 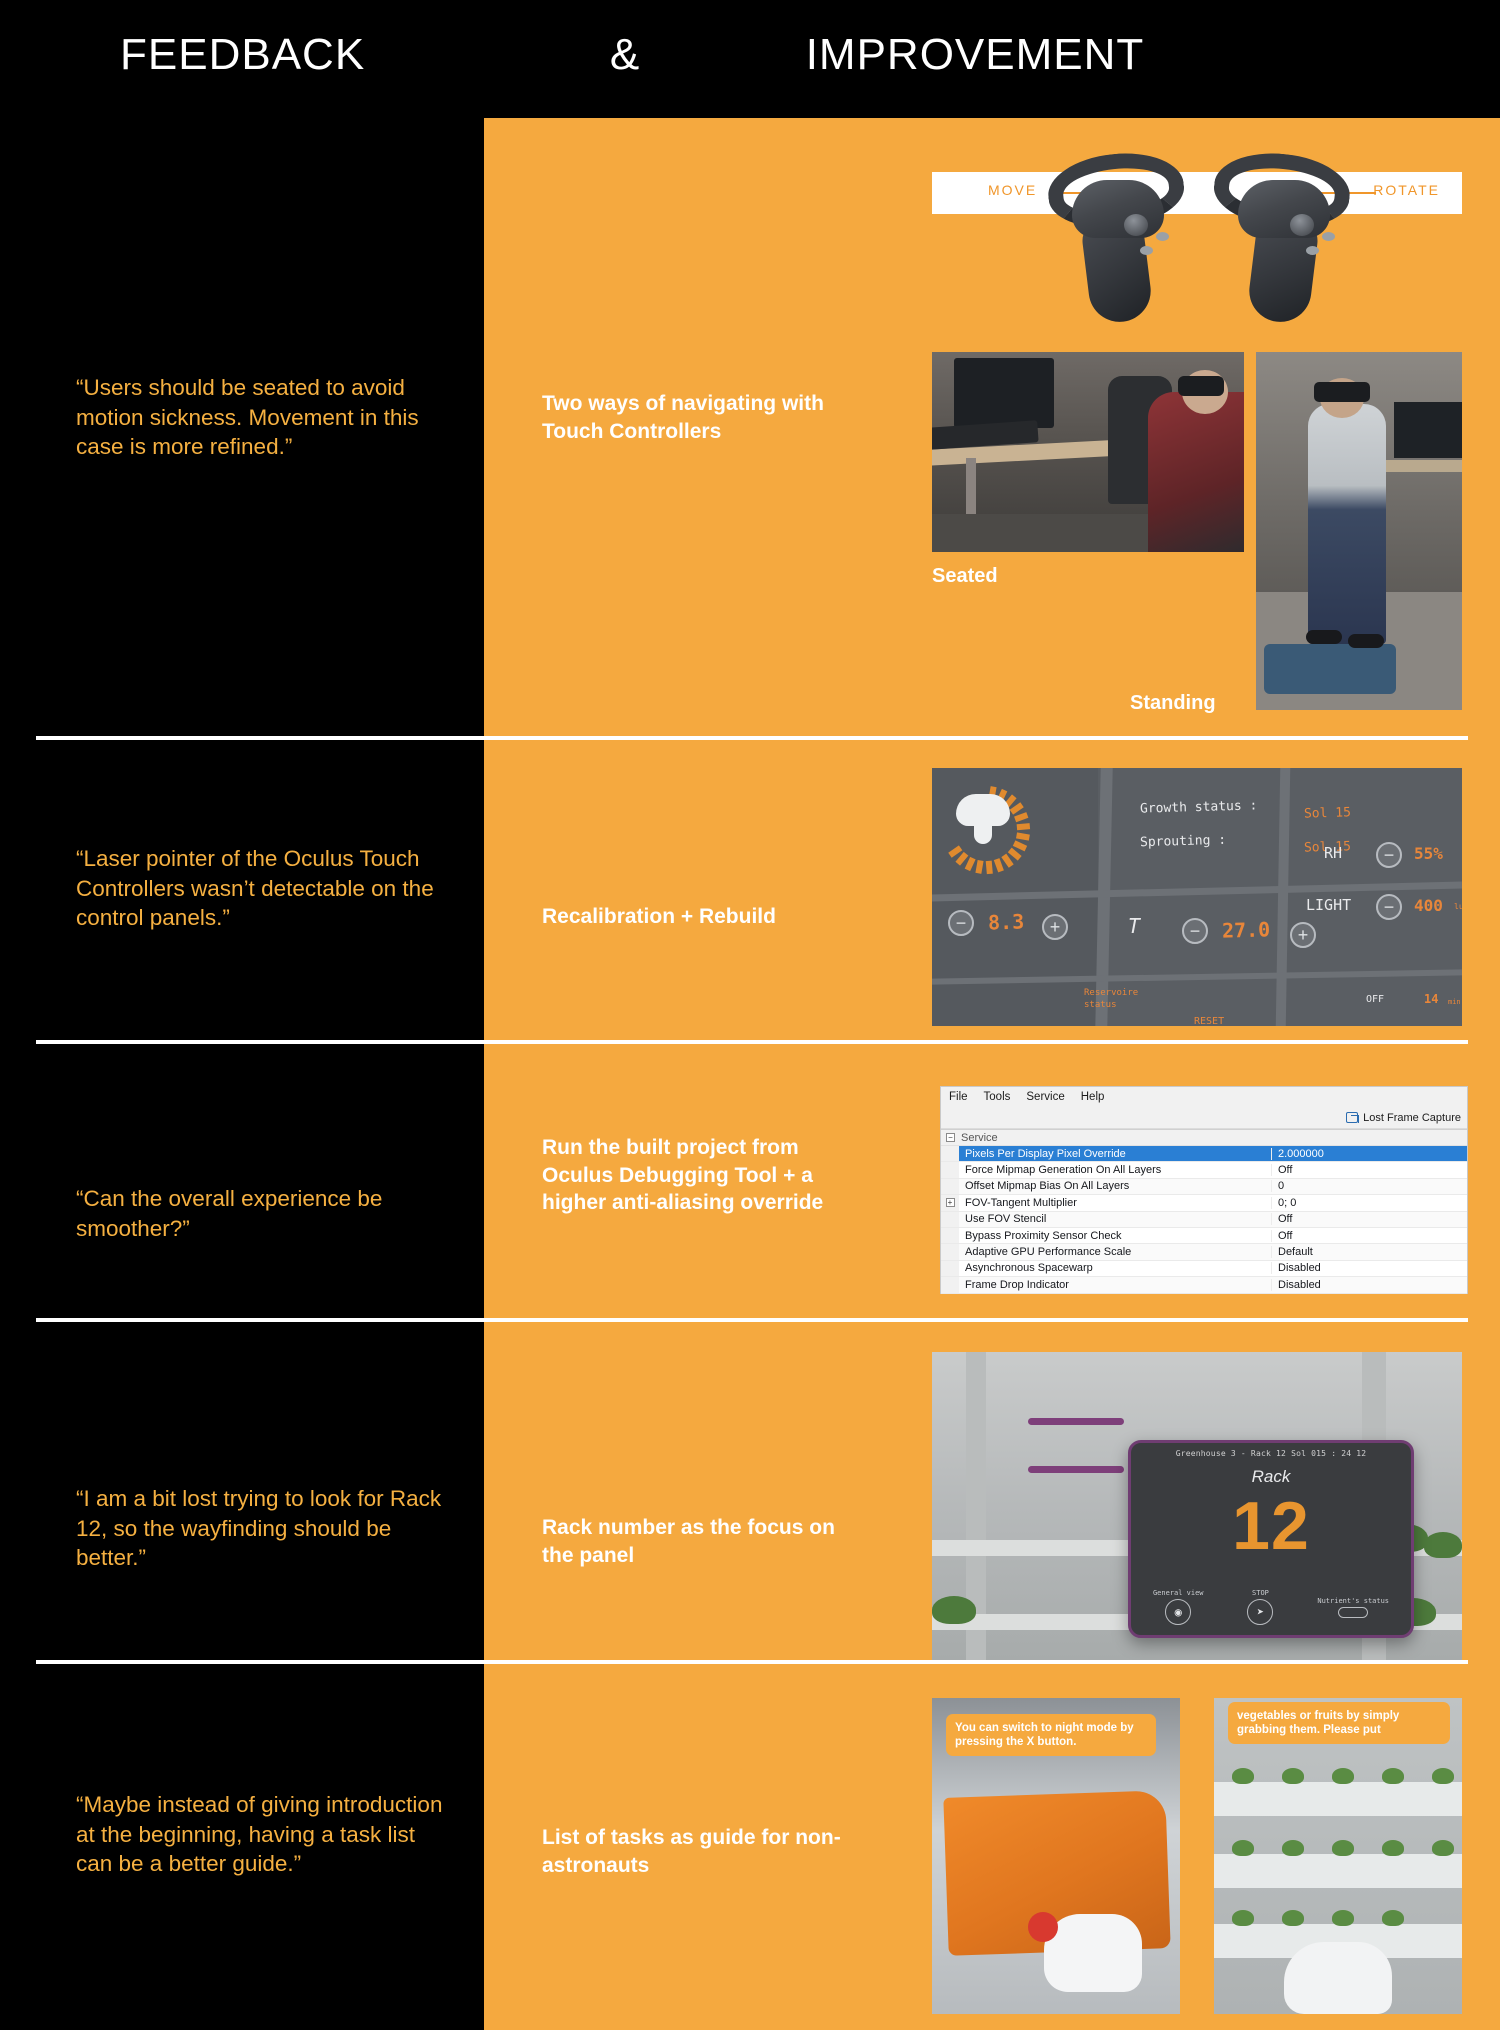 I want to click on row-expander-slot: +, so click(x=950, y=1203).